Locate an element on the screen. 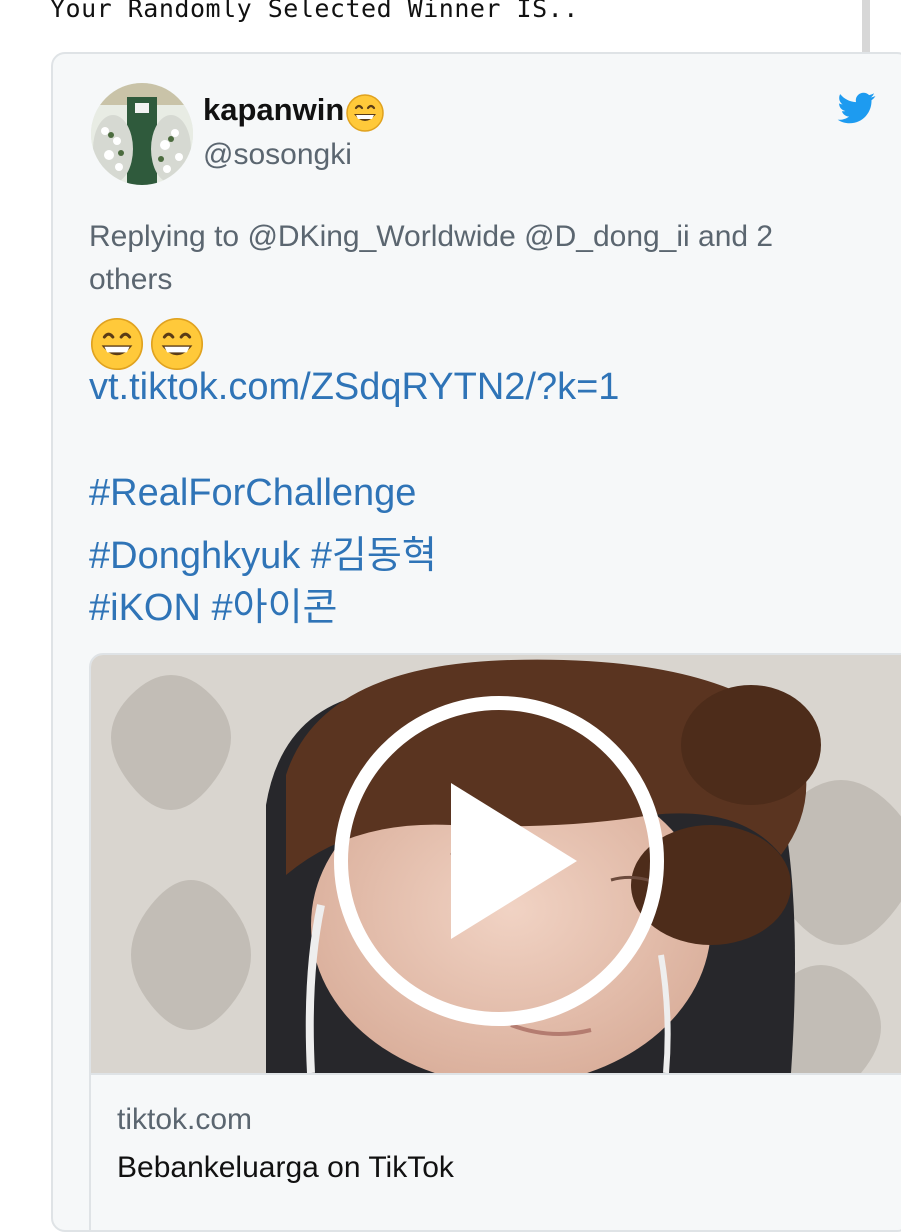  reply-mention-dking: @DKing_Worldwide is located at coordinates (381, 236).